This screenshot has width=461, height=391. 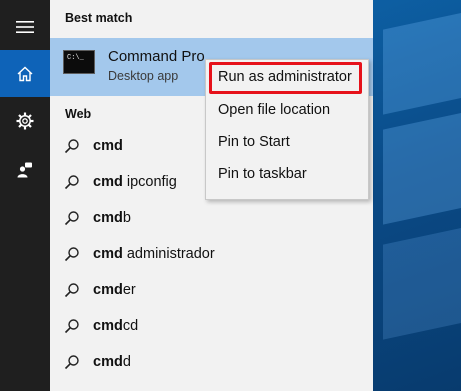 I want to click on settings-button, so click(x=25, y=120).